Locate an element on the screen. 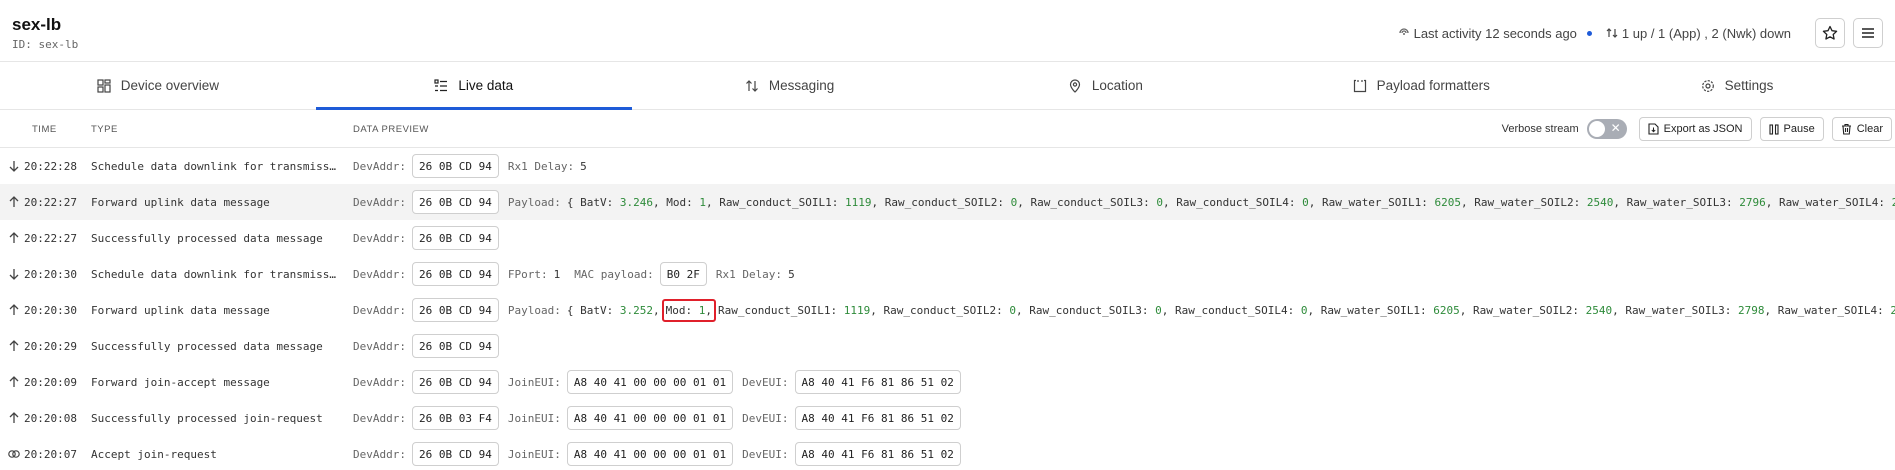 The image size is (1895, 470). deveui-label: DevEUI: is located at coordinates (765, 418).